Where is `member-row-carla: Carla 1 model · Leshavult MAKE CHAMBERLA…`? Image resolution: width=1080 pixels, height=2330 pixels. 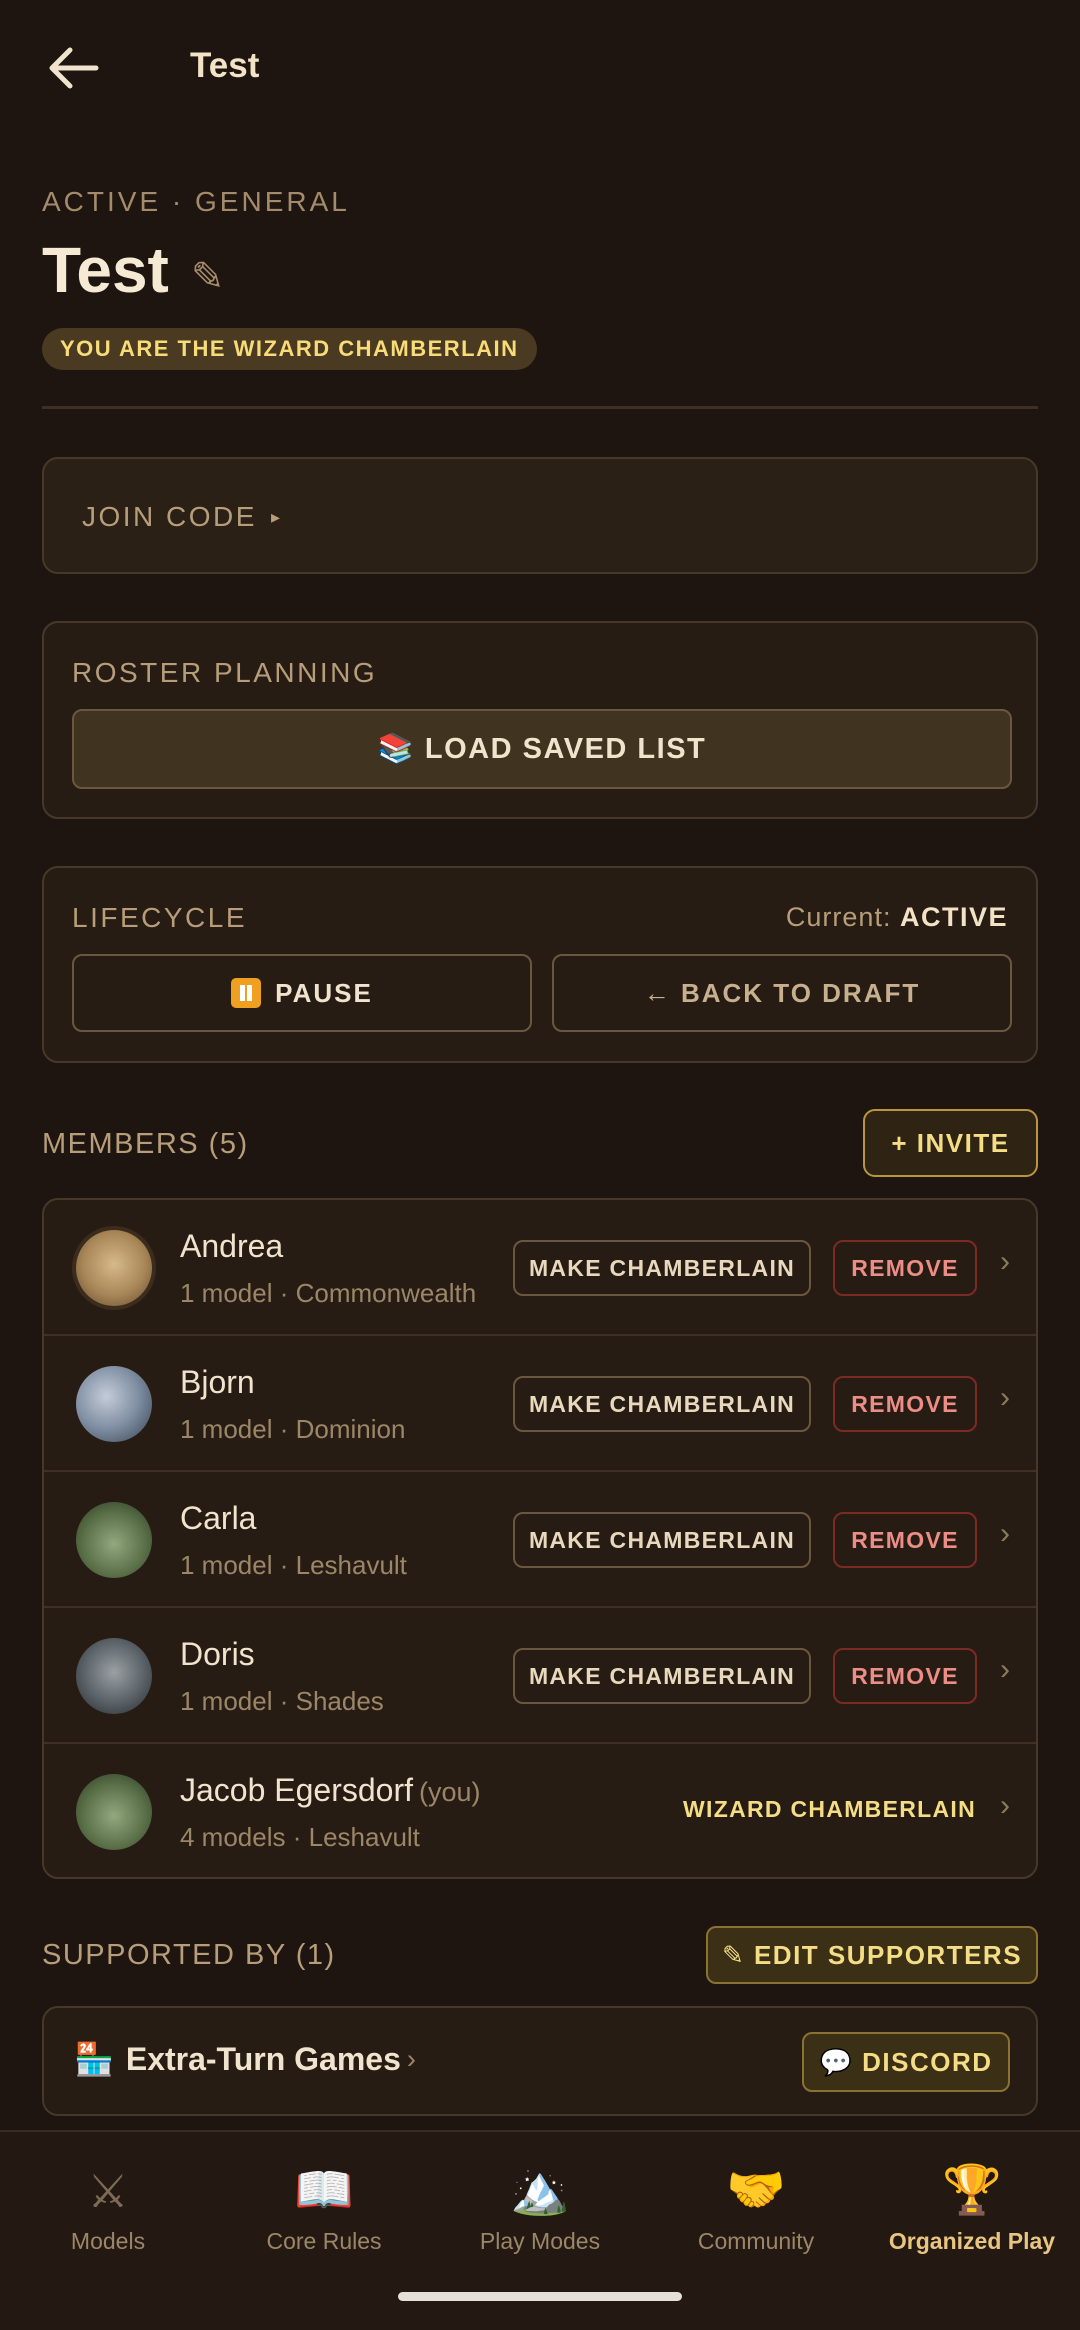
member-row-carla: Carla 1 model · Leshavult MAKE CHAMBERLA… is located at coordinates (540, 1540).